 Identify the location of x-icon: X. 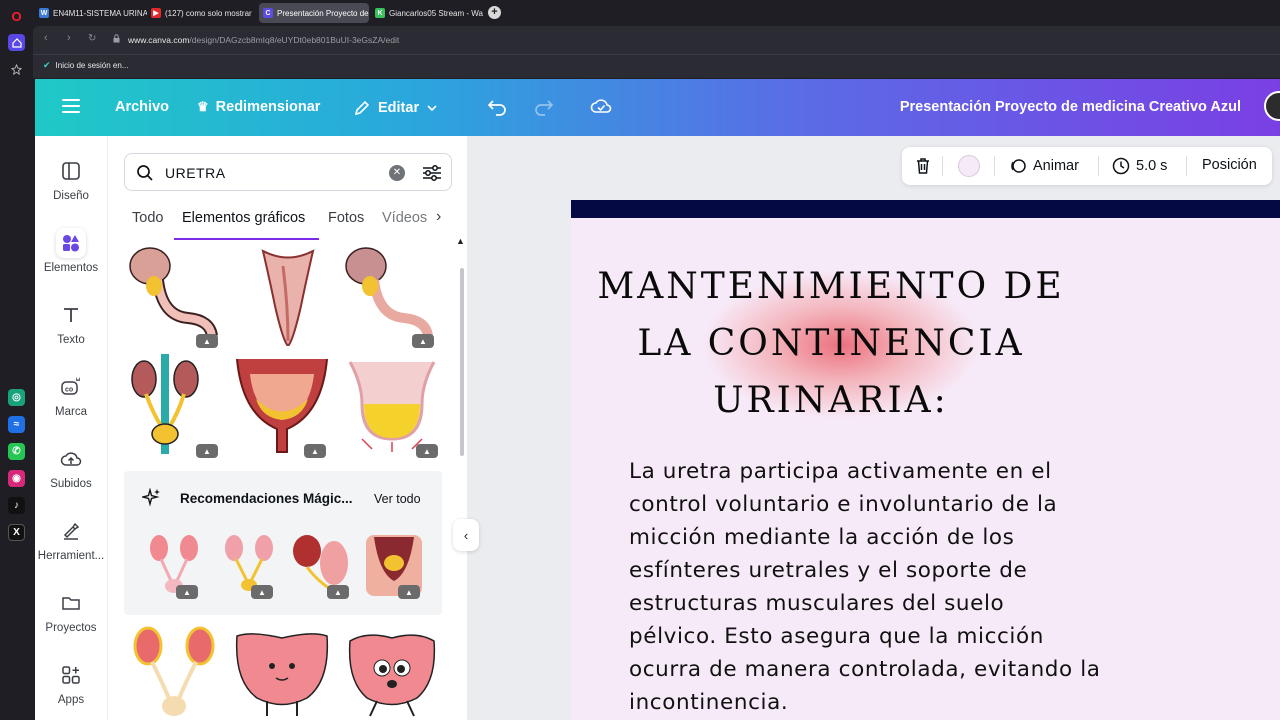
(16, 532).